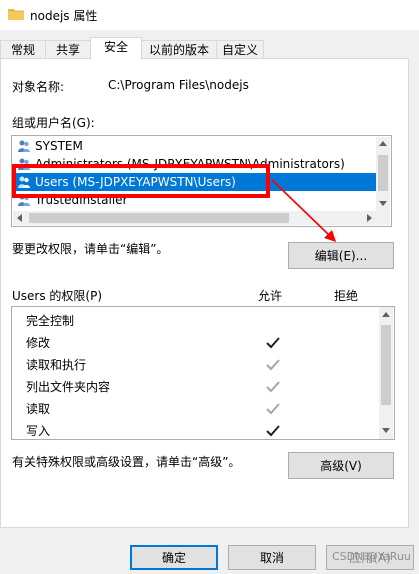 The image size is (419, 574). Describe the element at coordinates (56, 365) in the screenshot. I see `permission-name: 读取和执行` at that location.